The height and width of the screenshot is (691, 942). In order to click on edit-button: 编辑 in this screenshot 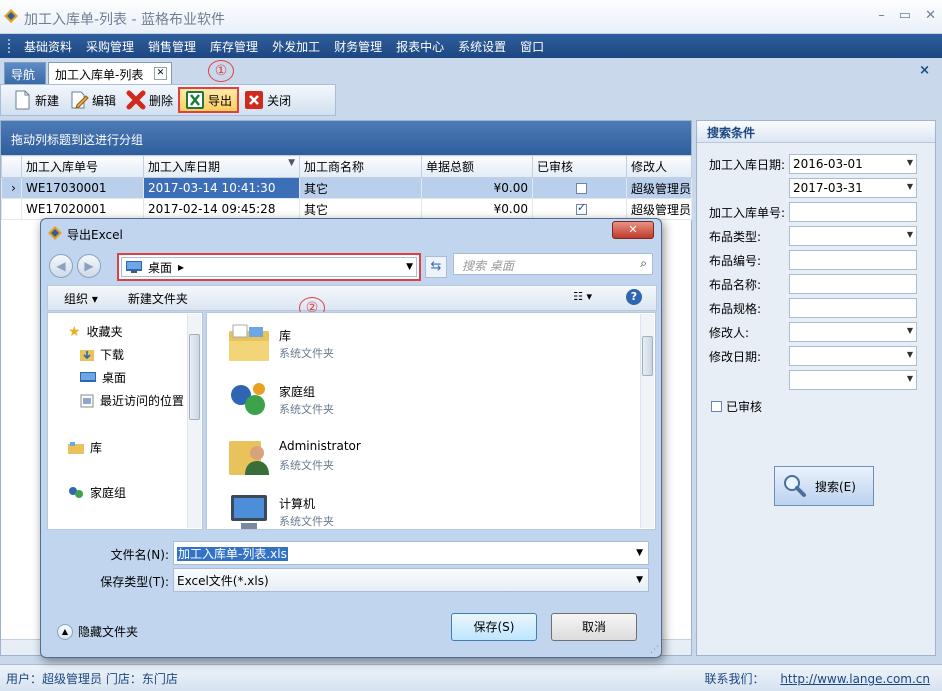, I will do `click(92, 100)`.